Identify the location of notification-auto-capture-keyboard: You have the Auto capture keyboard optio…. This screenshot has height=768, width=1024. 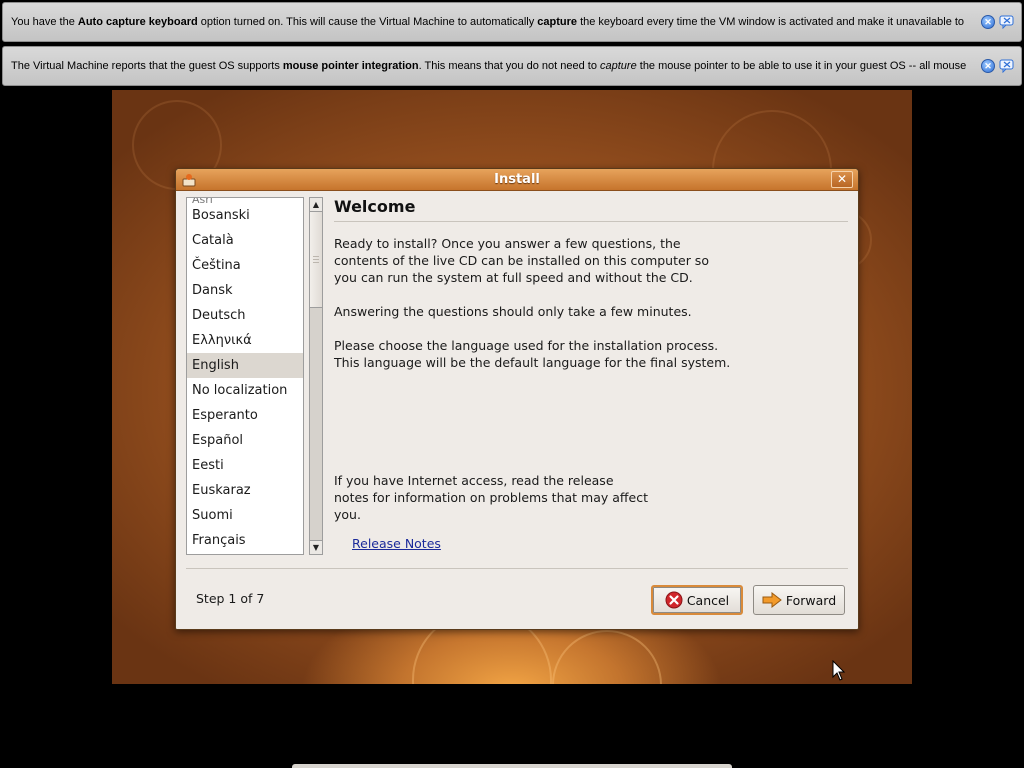
(512, 22).